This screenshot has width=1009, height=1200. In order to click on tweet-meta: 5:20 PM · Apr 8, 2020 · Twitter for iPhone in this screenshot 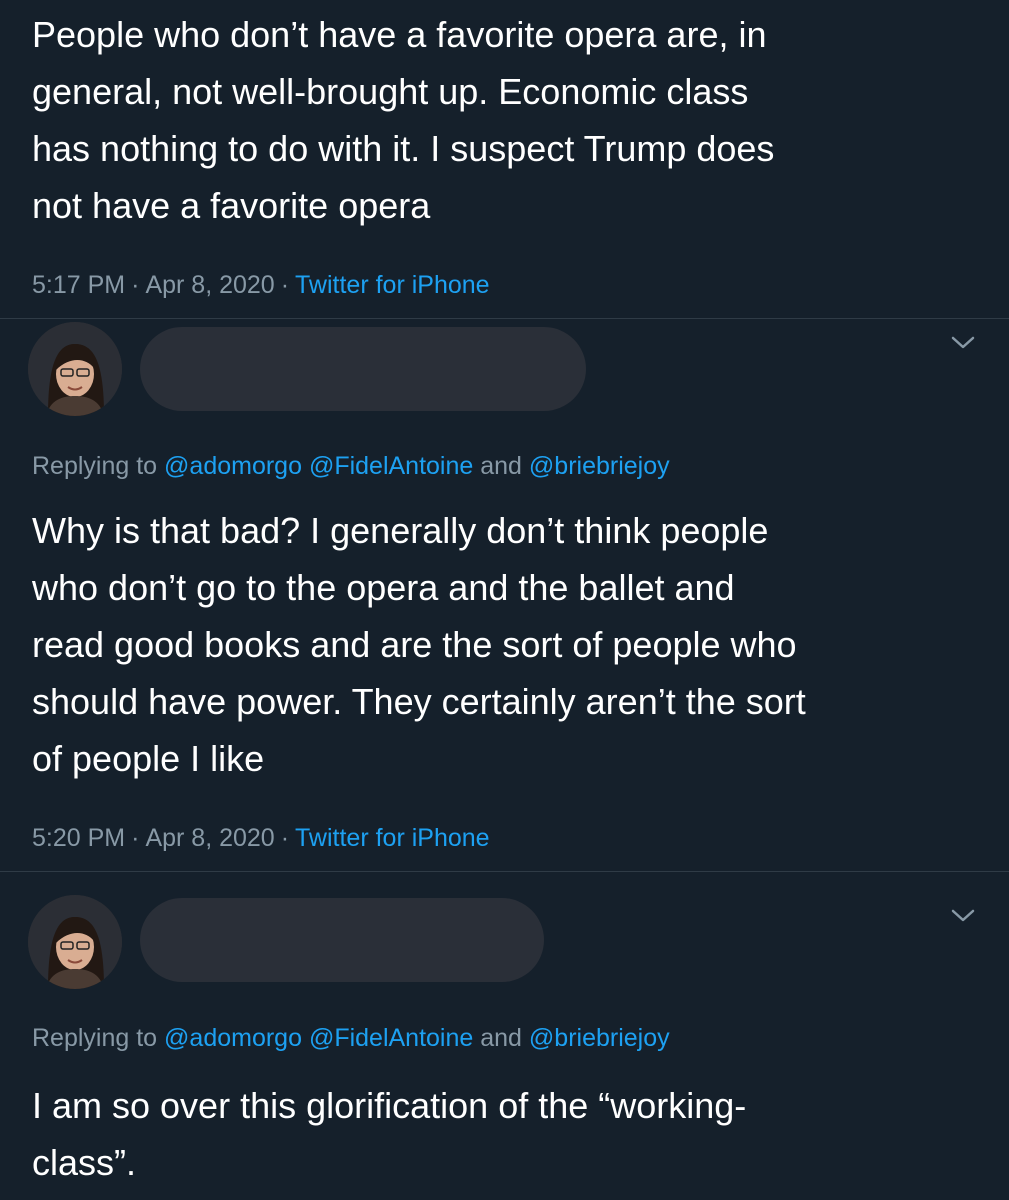, I will do `click(261, 838)`.